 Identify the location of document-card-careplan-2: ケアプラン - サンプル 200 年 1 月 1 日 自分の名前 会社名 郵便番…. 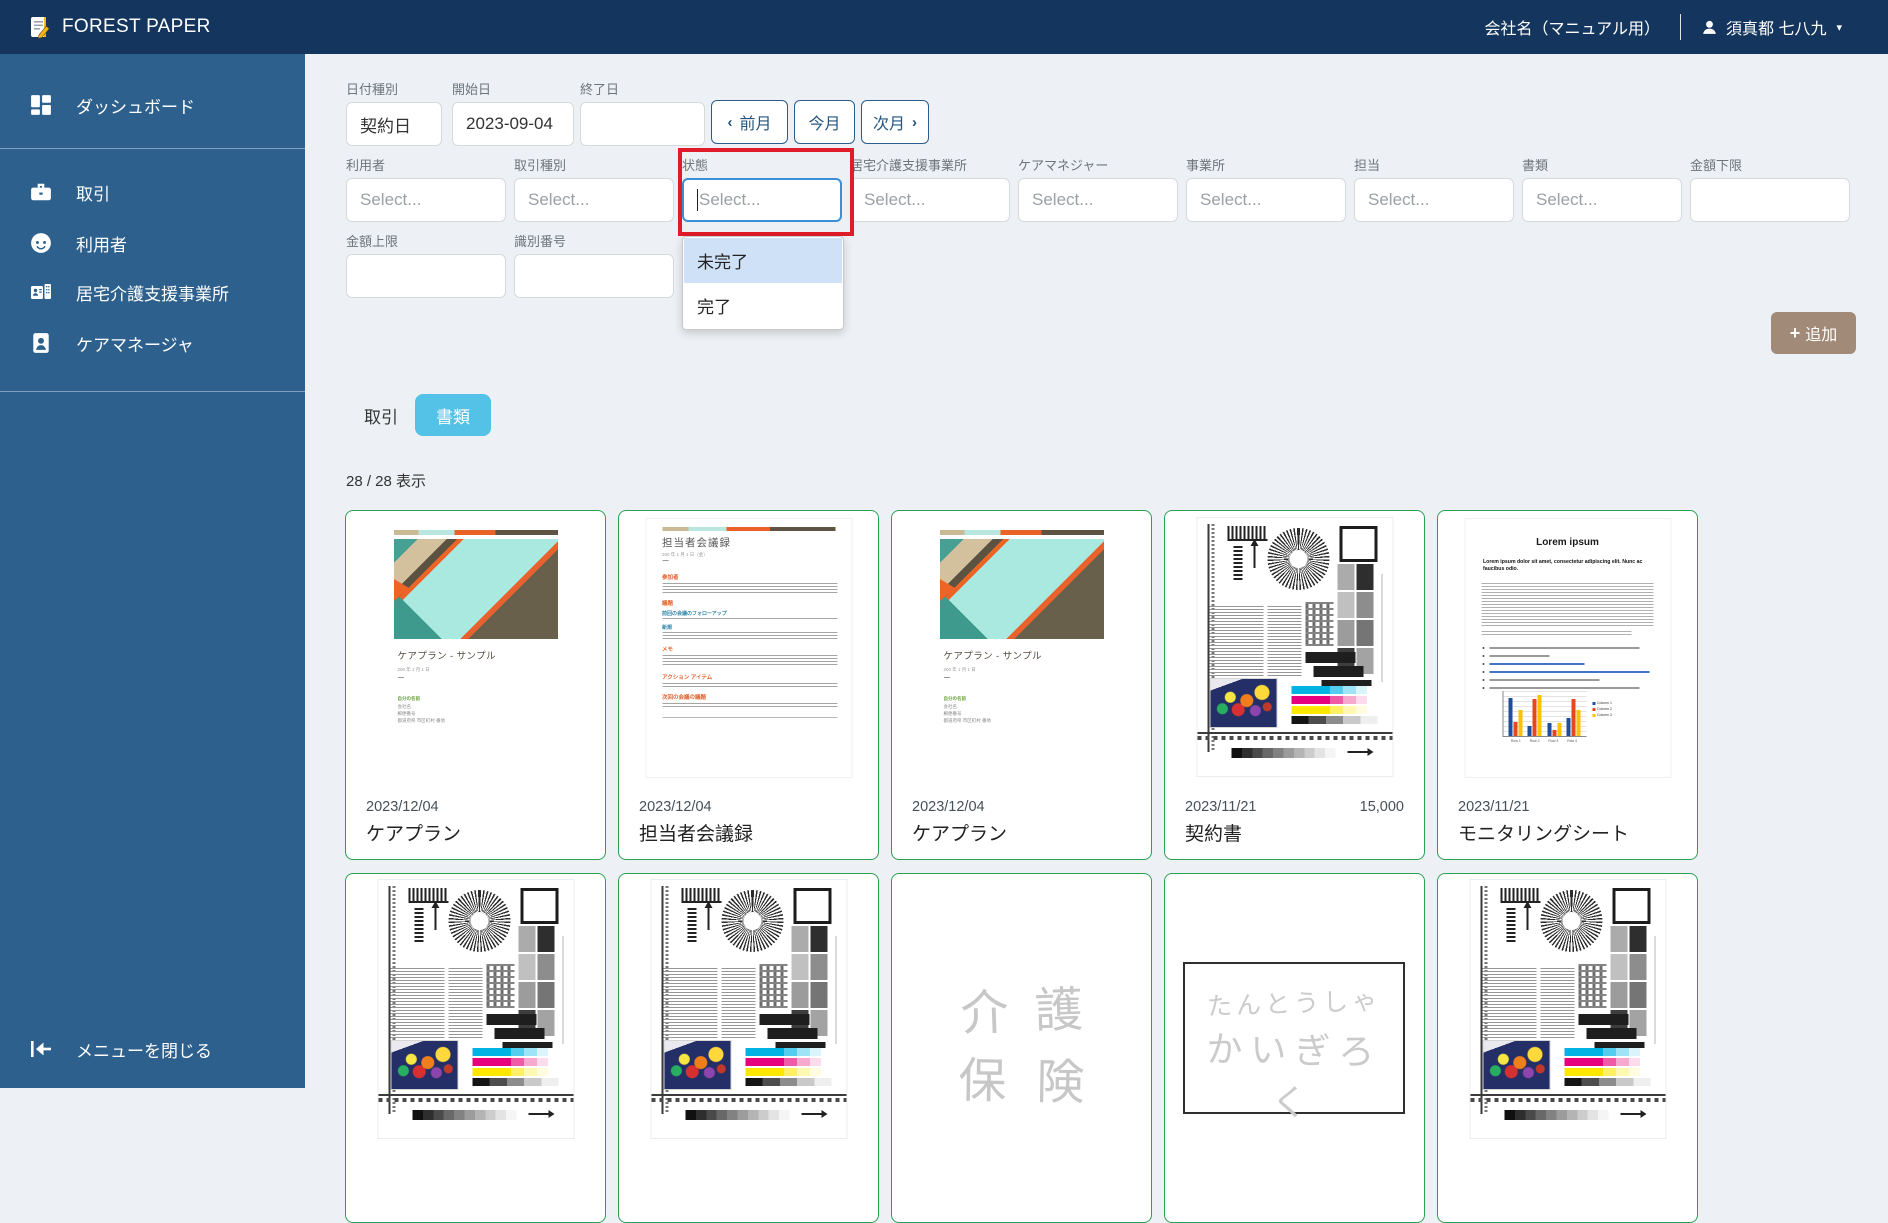
(1021, 685).